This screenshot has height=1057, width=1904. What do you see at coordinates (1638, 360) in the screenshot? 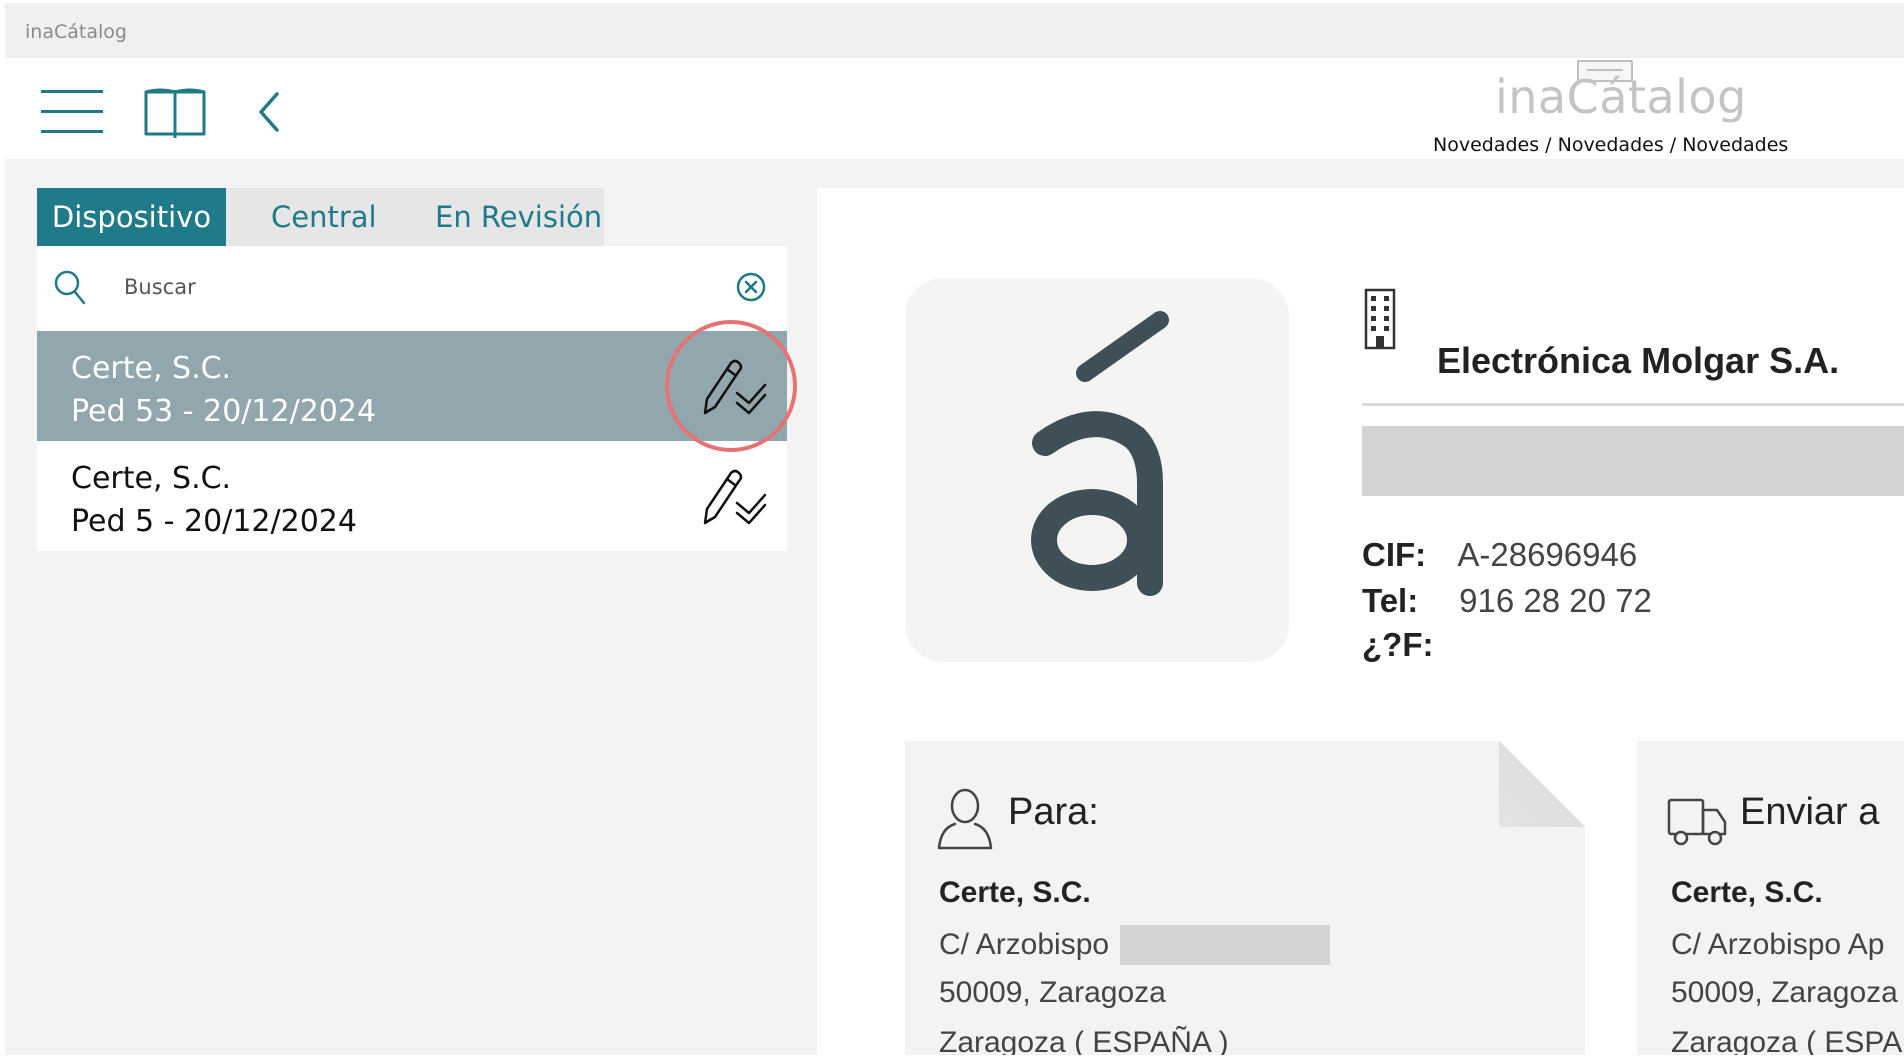
I see `company-name: Electrónica Molgar S.A.` at bounding box center [1638, 360].